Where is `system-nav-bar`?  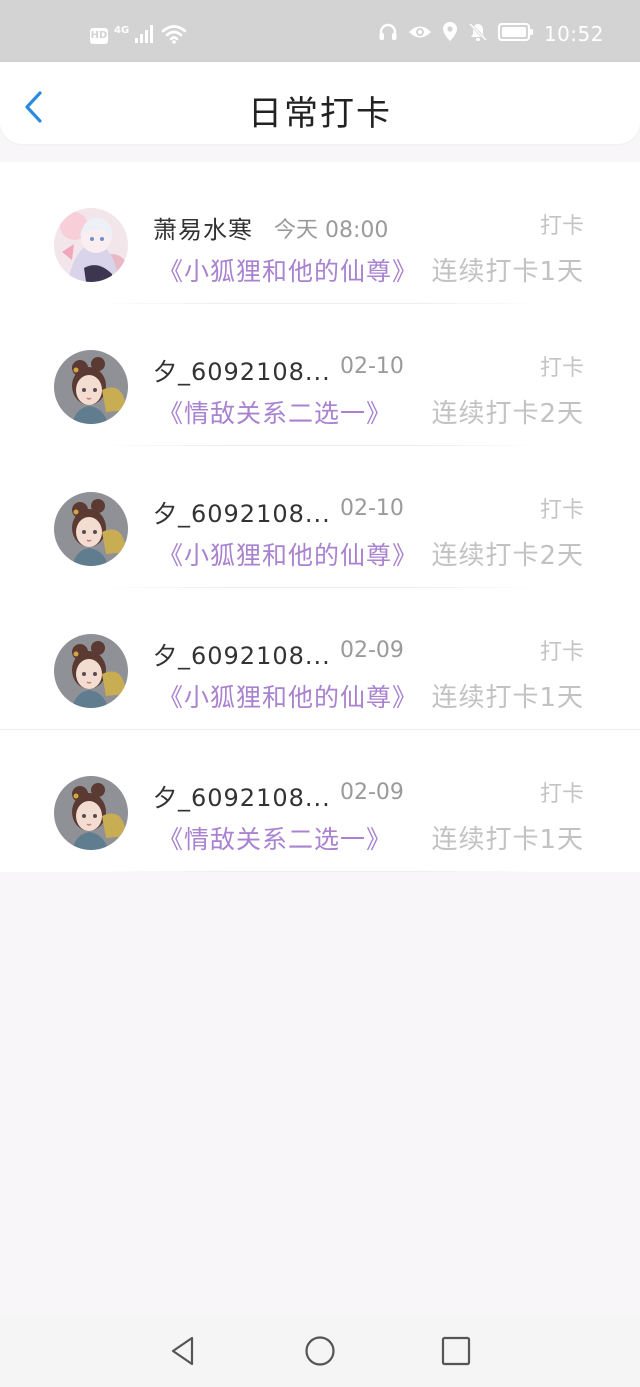
system-nav-bar is located at coordinates (320, 1351).